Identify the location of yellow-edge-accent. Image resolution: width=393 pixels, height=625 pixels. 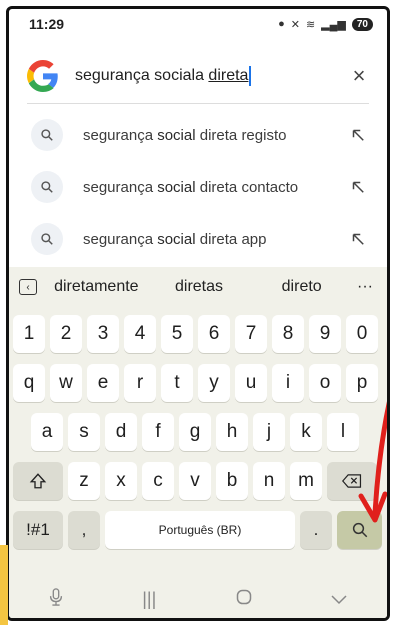
(4, 585).